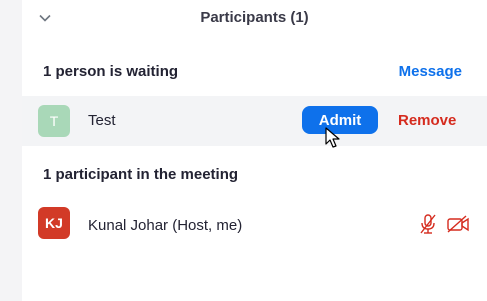 The image size is (487, 301). Describe the element at coordinates (141, 174) in the screenshot. I see `meeting-section-label: 1 participant in the meeting` at that location.